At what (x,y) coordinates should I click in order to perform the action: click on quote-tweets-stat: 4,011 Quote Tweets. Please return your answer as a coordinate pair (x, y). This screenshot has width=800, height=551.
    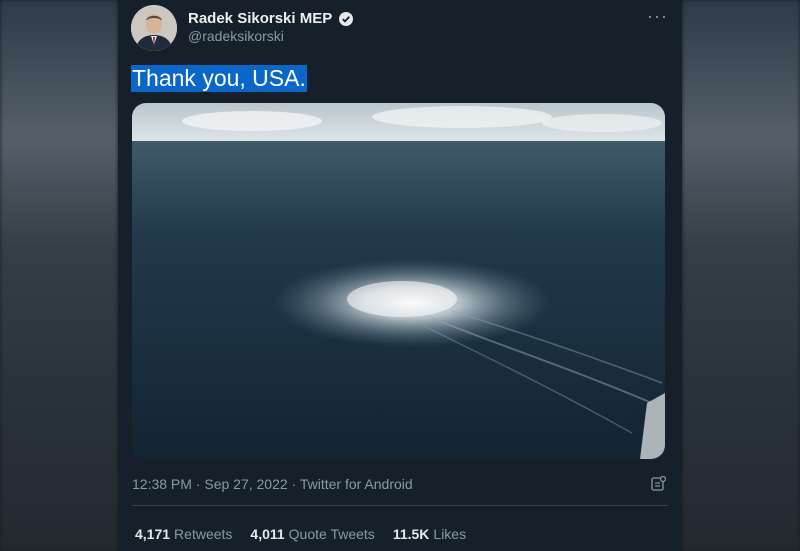
    Looking at the image, I should click on (312, 534).